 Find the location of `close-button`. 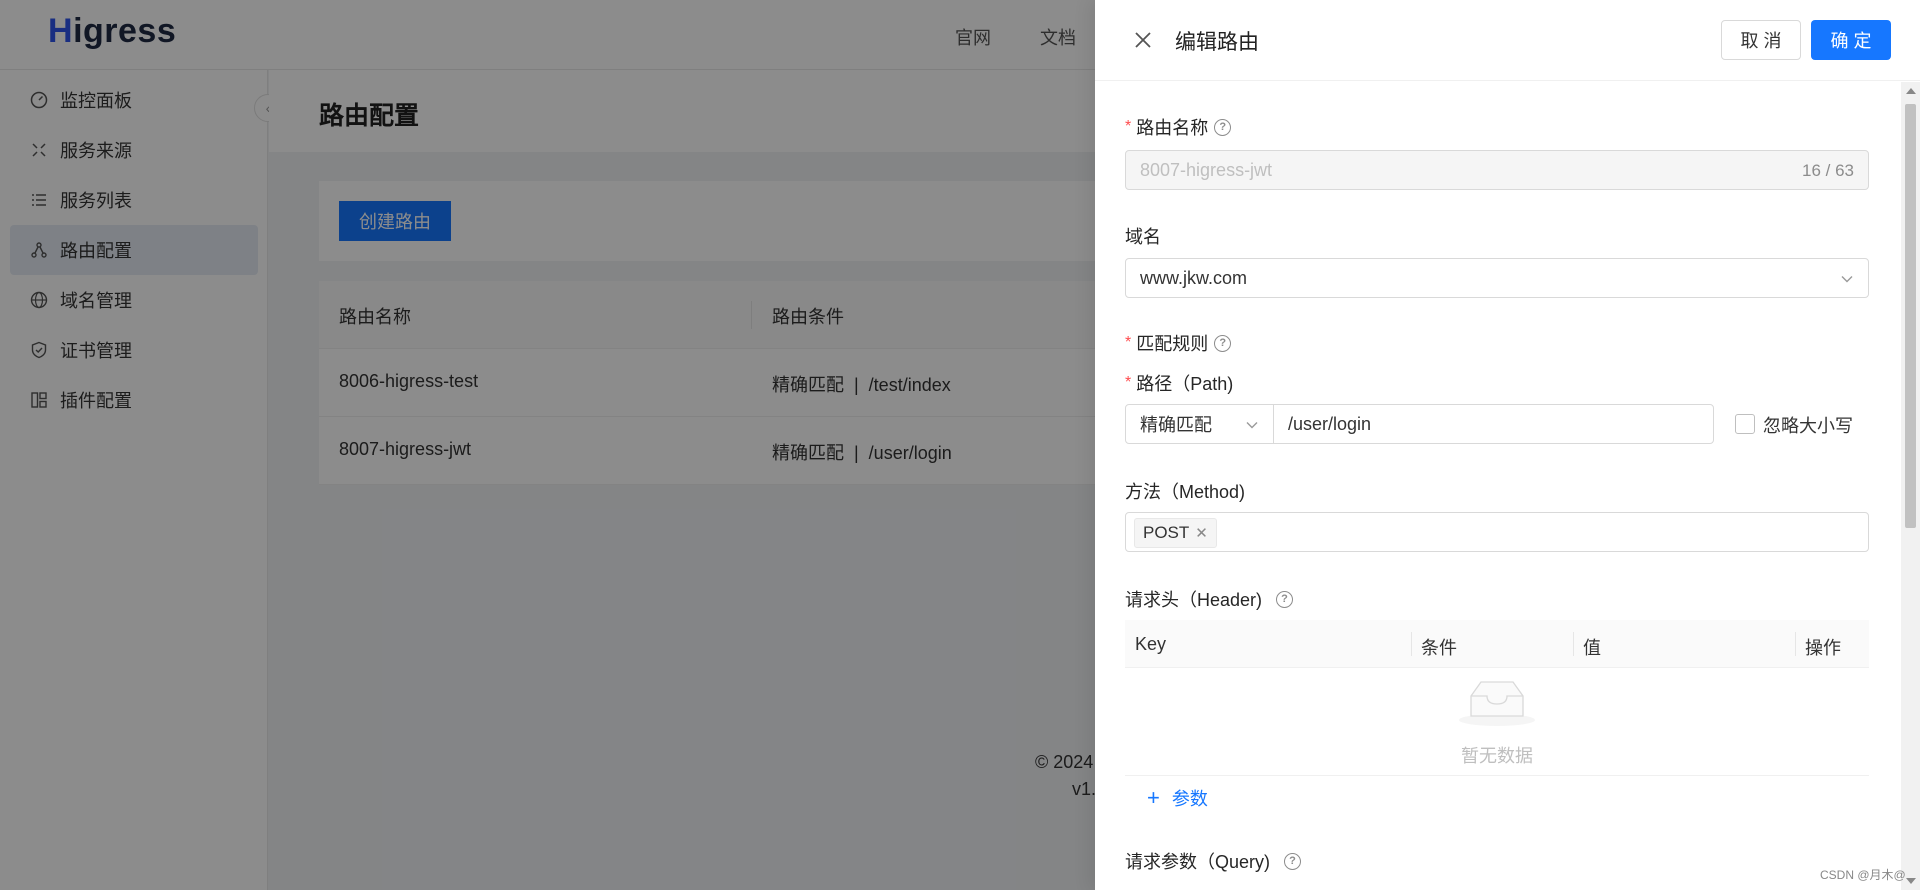

close-button is located at coordinates (1143, 40).